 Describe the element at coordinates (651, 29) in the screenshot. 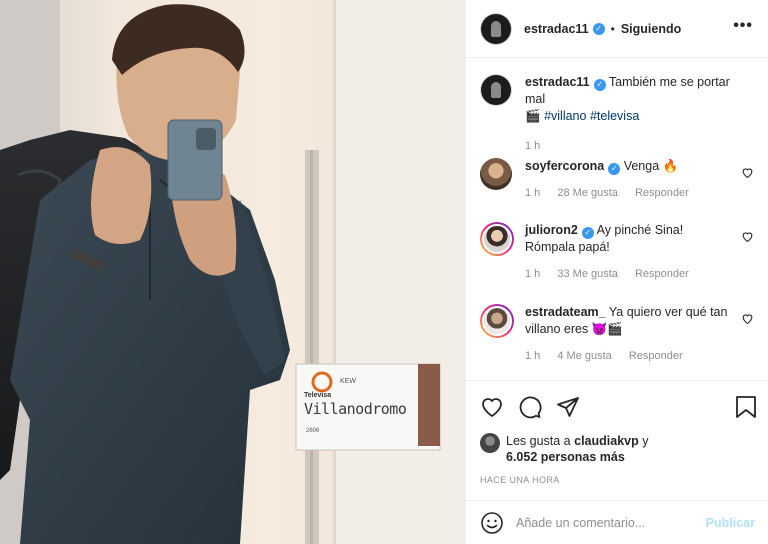

I see `following-button: Siguiendo` at that location.